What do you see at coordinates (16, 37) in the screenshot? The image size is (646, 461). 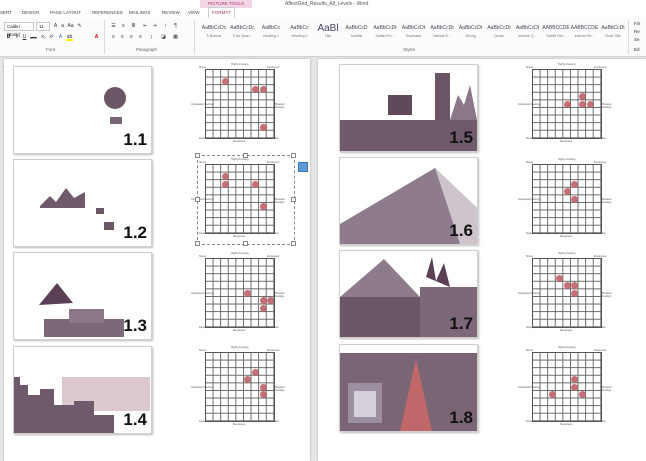 I see `italic-button: I` at bounding box center [16, 37].